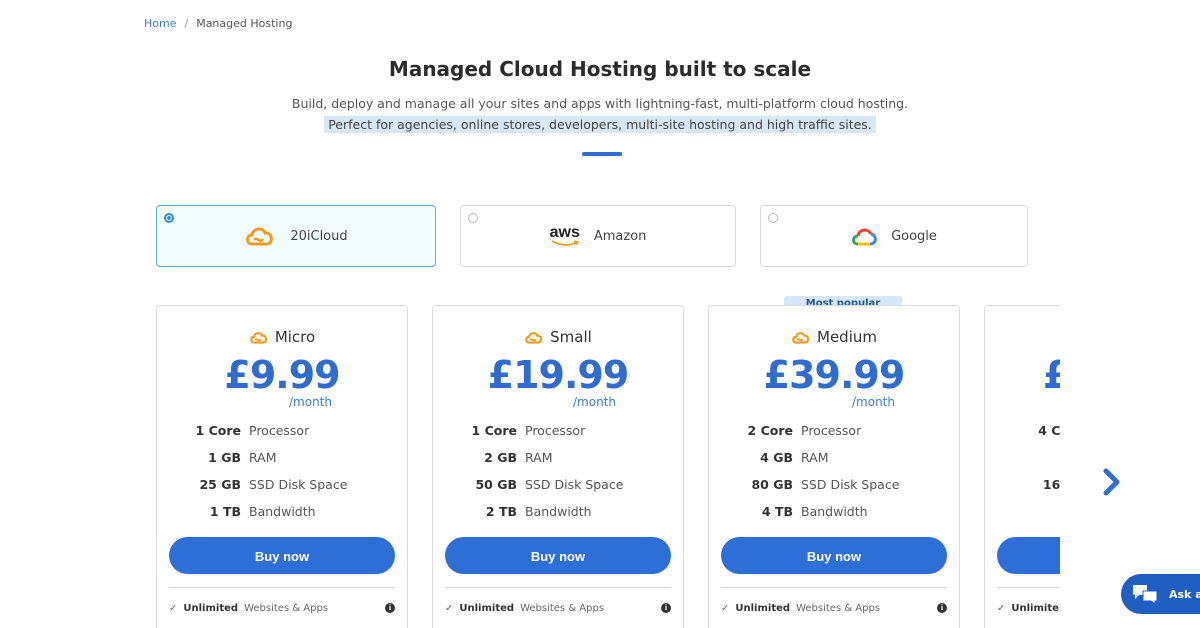  Describe the element at coordinates (496, 484) in the screenshot. I see `spec-value: 50 GB` at that location.